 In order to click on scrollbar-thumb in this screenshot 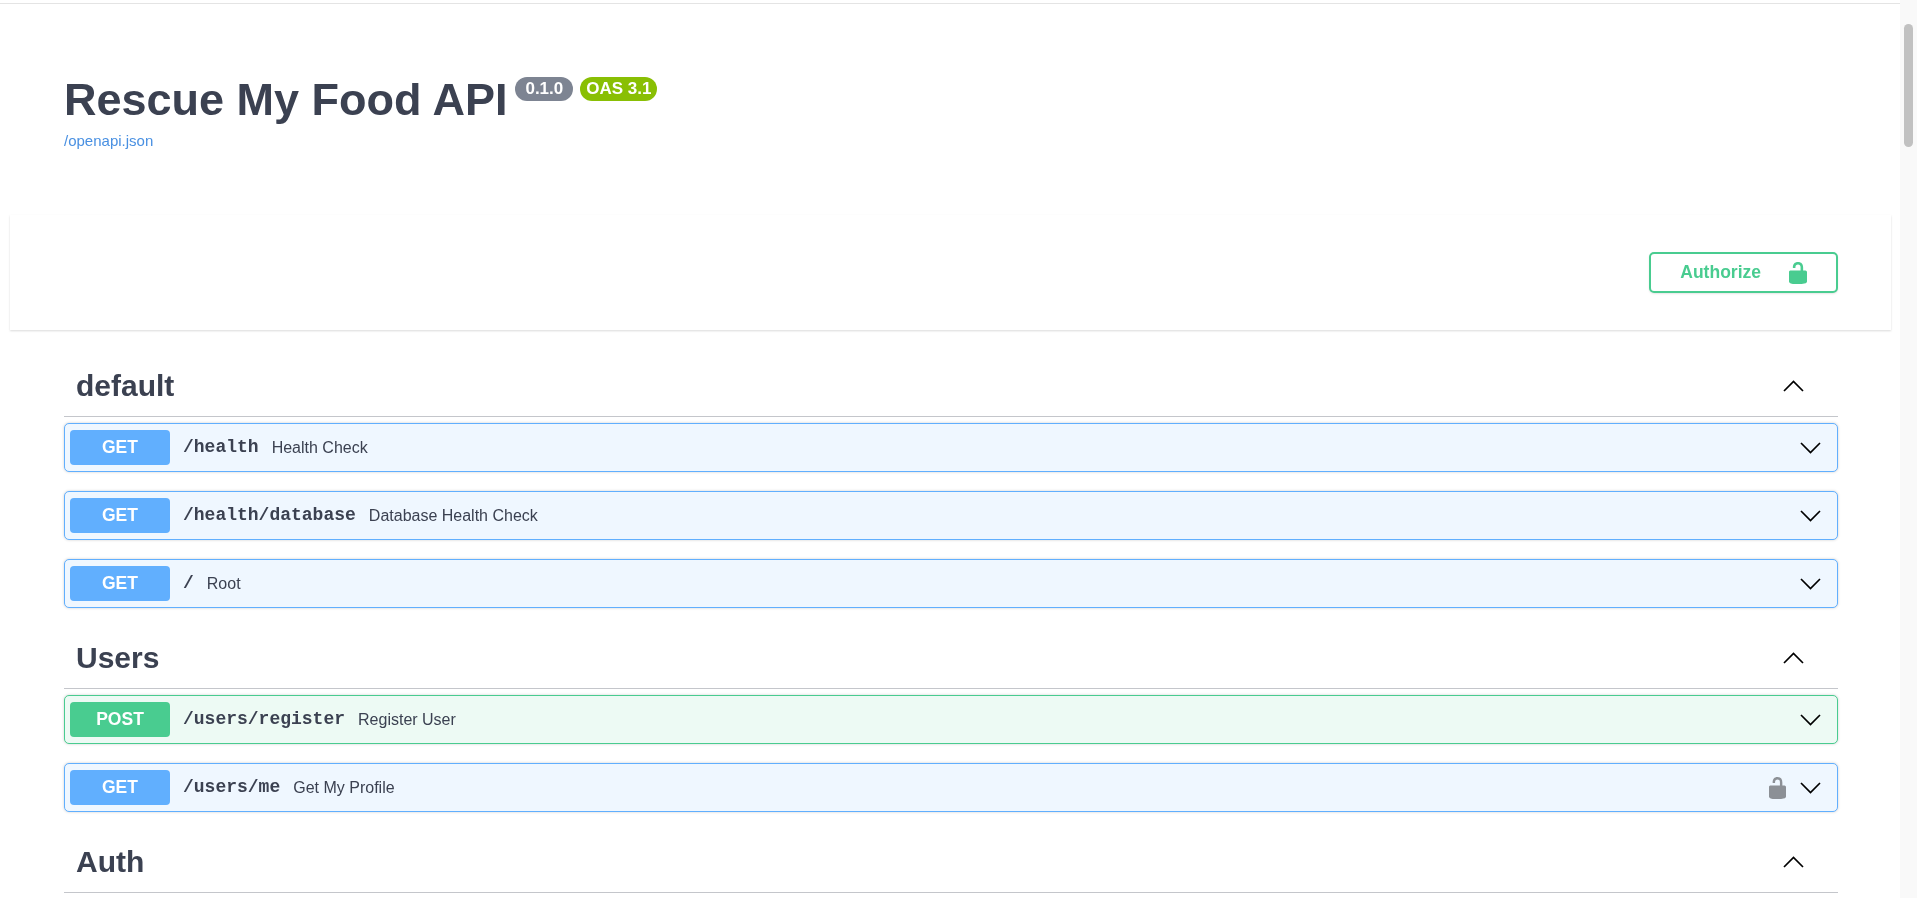, I will do `click(1908, 85)`.